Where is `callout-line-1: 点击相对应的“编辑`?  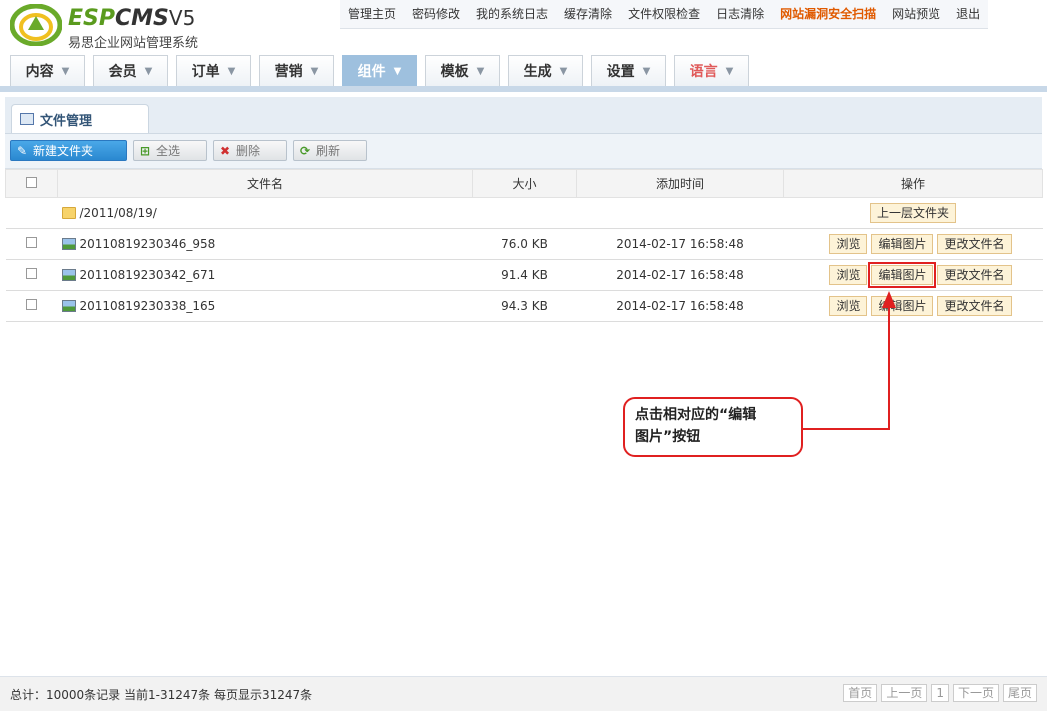
callout-line-1: 点击相对应的“编辑 is located at coordinates (696, 415).